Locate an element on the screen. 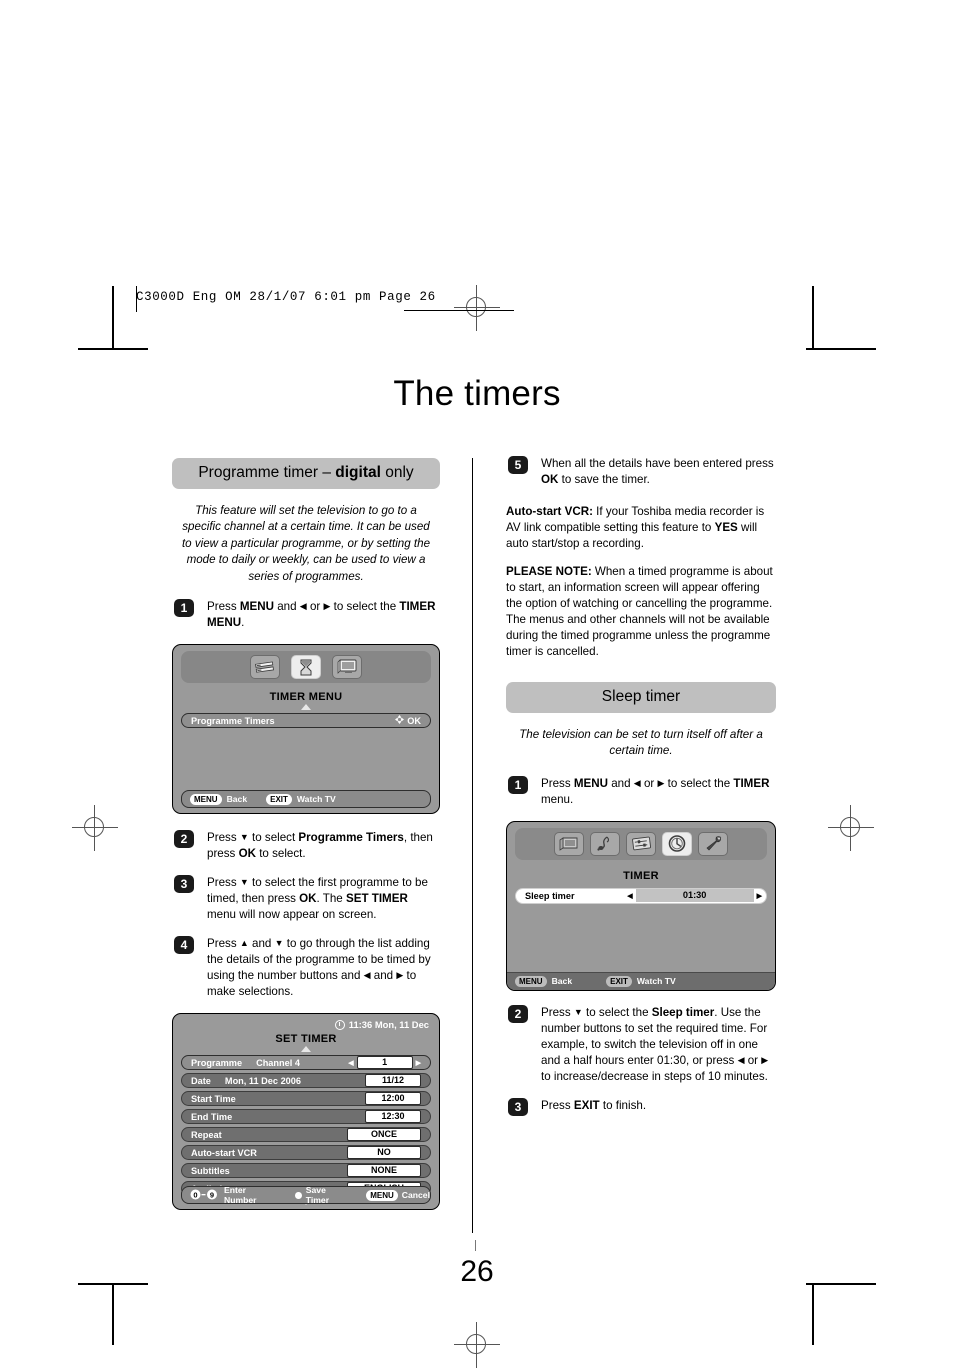 This screenshot has width=954, height=1368. row-value-group: ◀ 1 ▶ is located at coordinates (389, 1063).